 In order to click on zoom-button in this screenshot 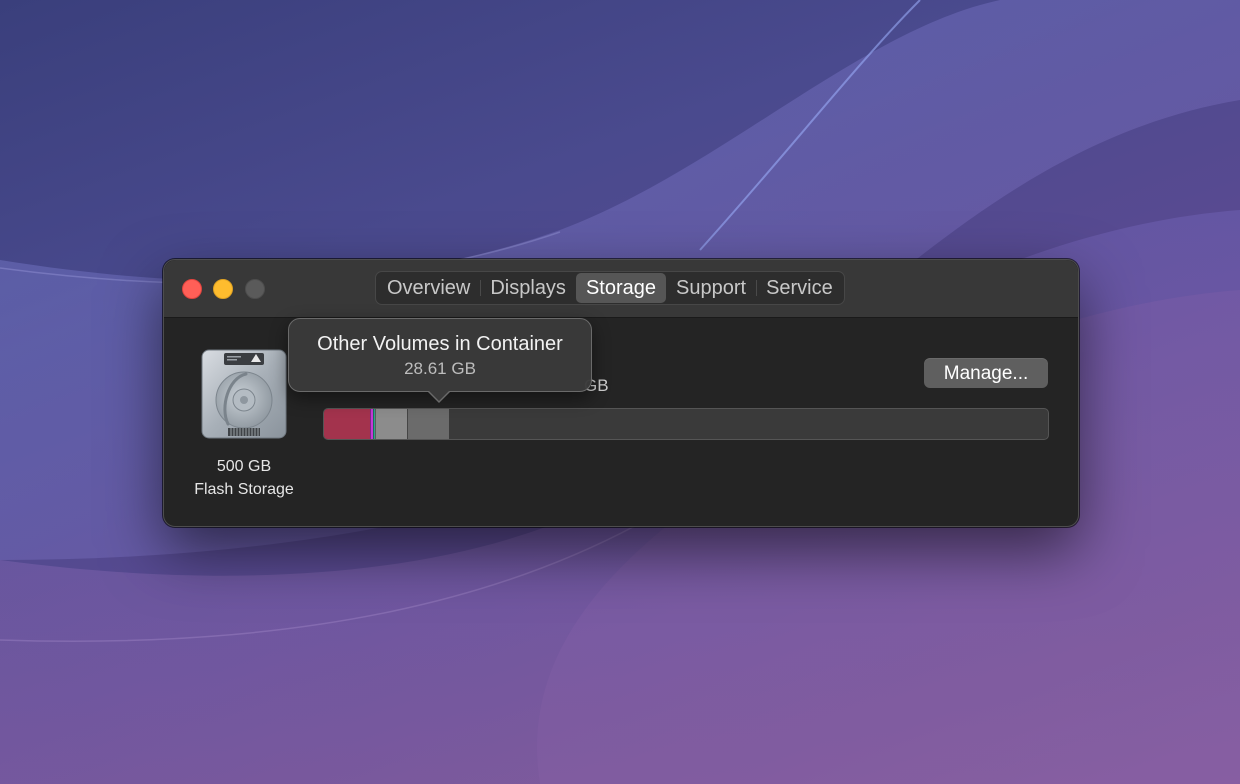, I will do `click(255, 289)`.